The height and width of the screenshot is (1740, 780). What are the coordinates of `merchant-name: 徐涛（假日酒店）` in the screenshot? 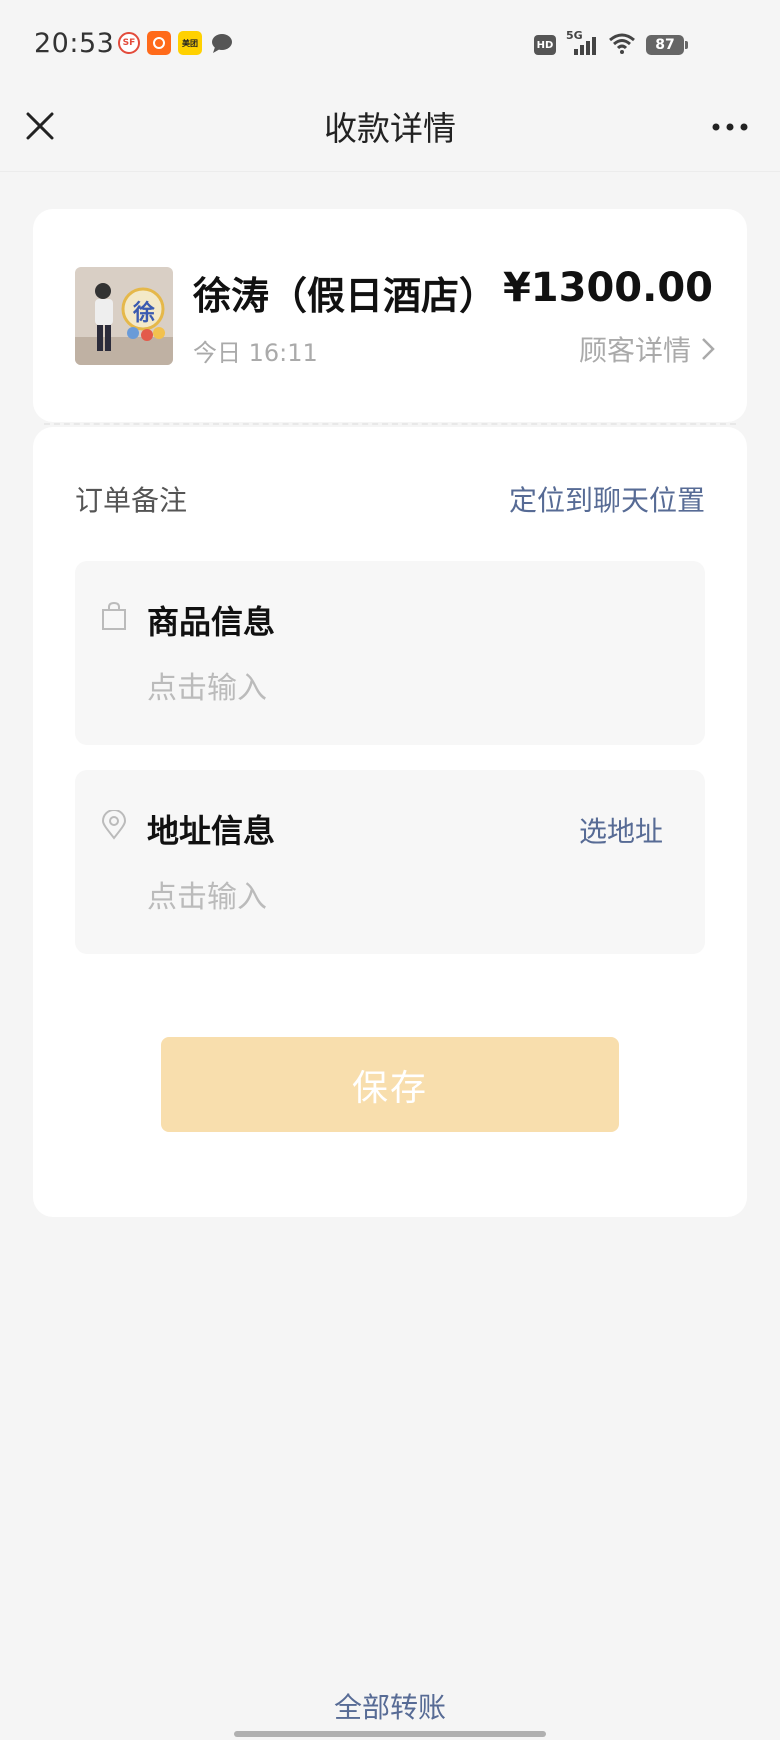 It's located at (345, 296).